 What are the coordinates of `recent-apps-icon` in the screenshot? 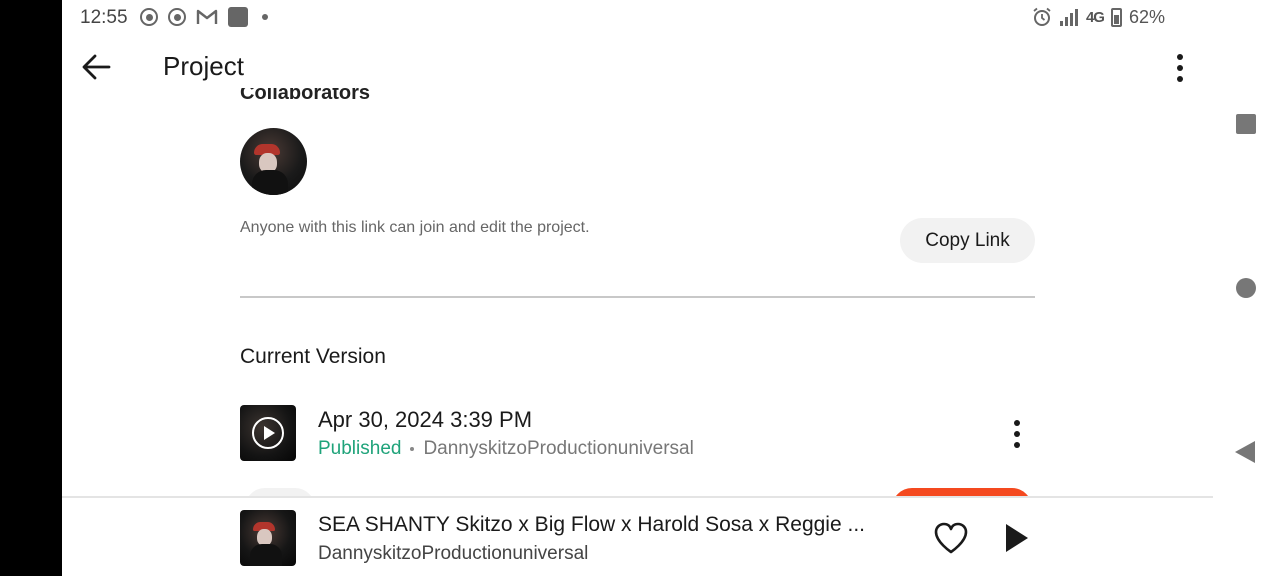 It's located at (1246, 124).